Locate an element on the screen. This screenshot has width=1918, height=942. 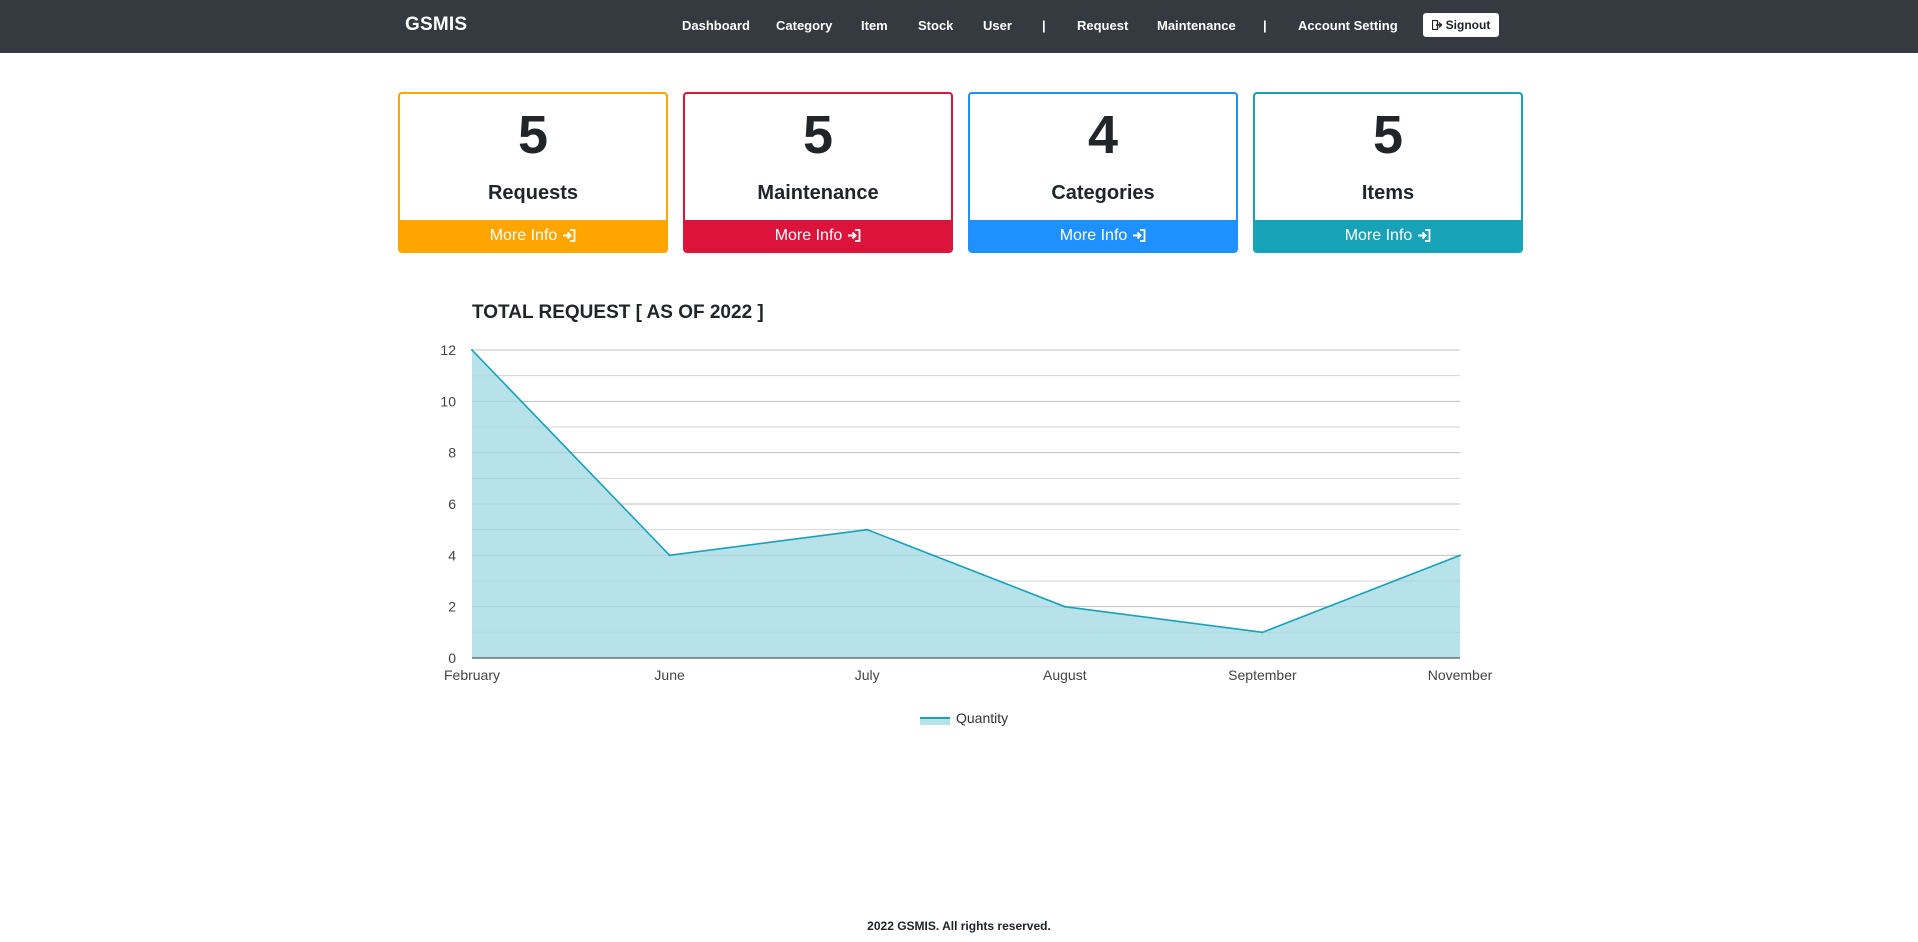
x-tick-label: September is located at coordinates (1262, 675).